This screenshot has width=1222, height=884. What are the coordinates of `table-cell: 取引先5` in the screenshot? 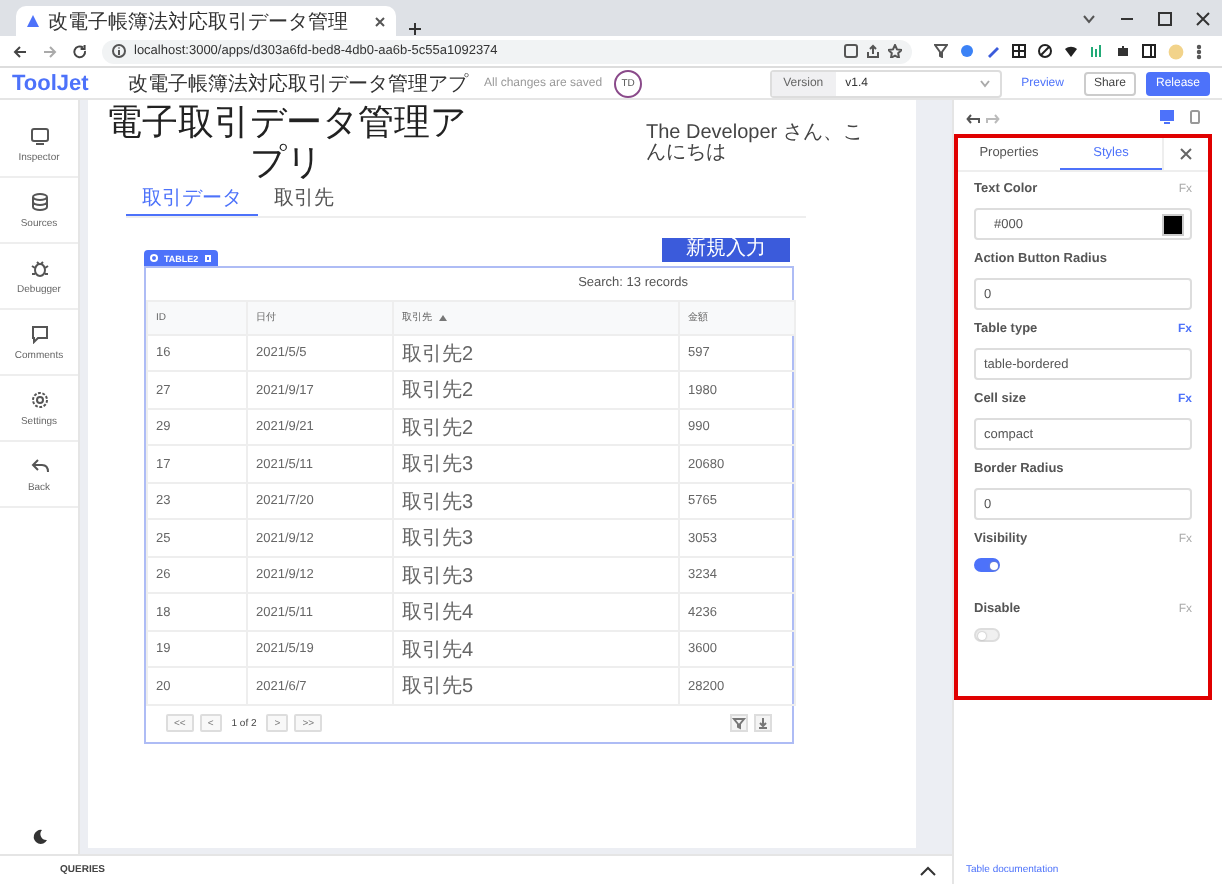 It's located at (536, 686).